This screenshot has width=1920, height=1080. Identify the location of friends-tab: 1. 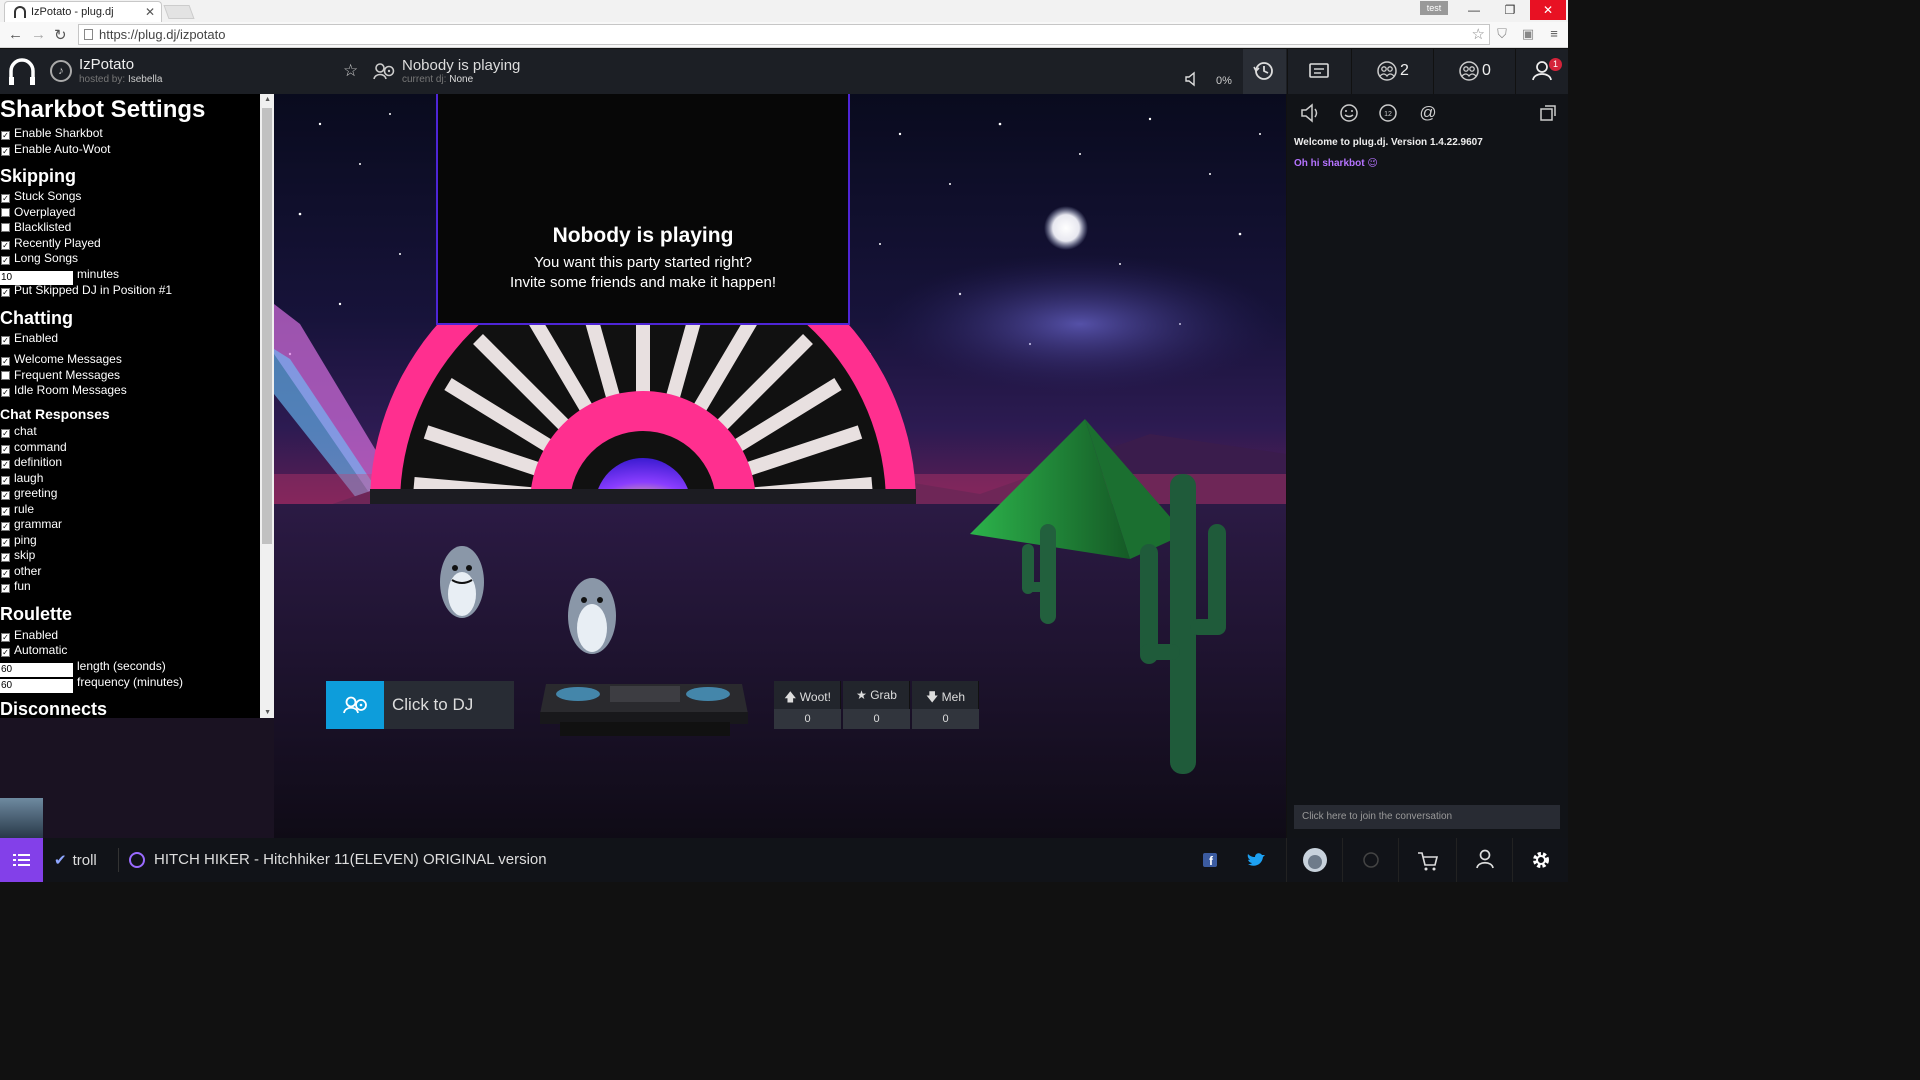
(1541, 71).